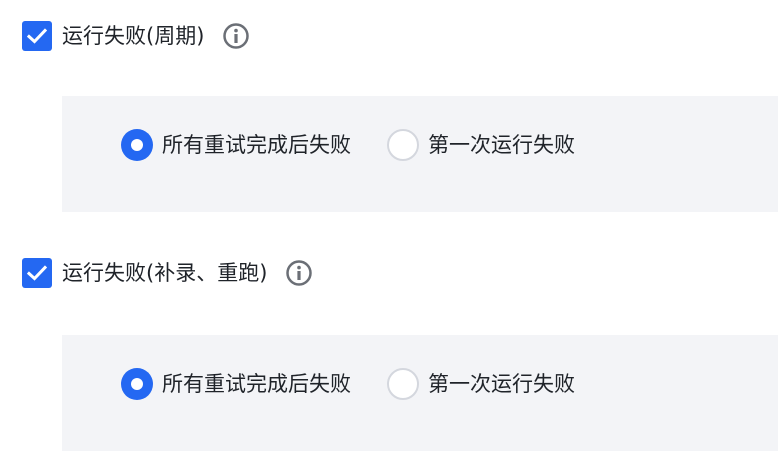  I want to click on condition-backfill-rerun-row: 运行失败(补录、重跑), so click(167, 273).